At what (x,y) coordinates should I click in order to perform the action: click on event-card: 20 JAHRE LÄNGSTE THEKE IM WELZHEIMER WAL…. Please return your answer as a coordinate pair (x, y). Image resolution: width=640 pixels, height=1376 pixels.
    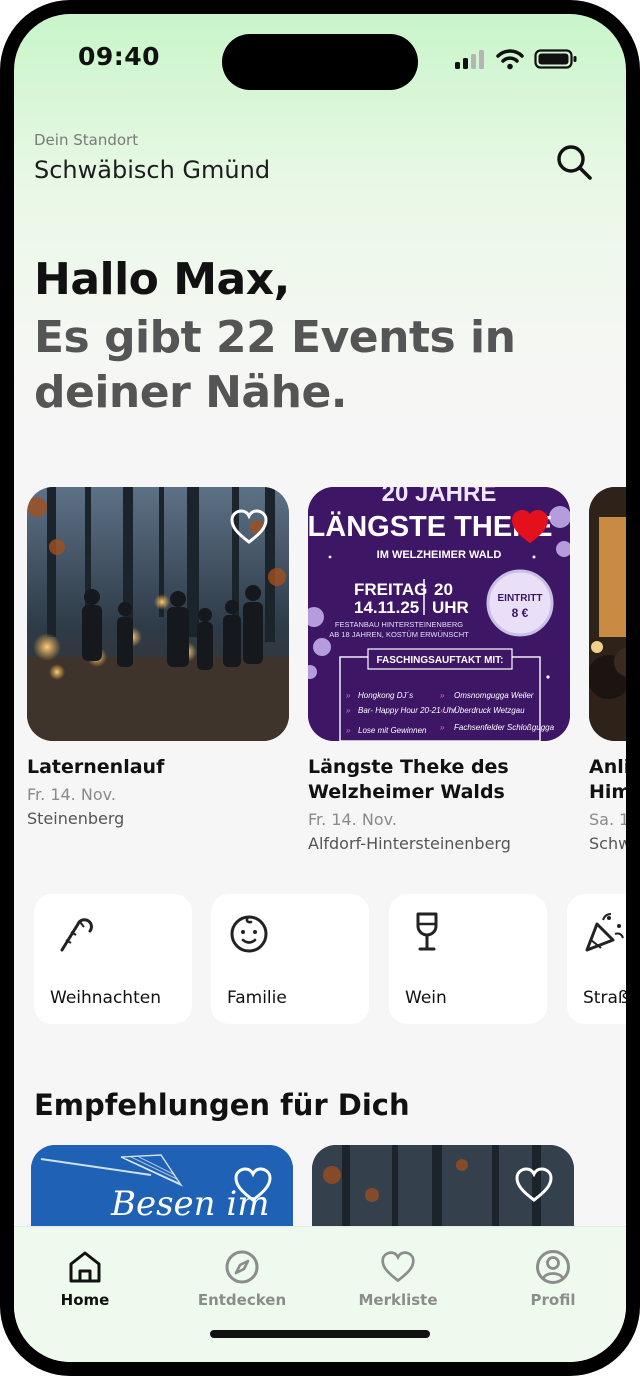
    Looking at the image, I should click on (439, 671).